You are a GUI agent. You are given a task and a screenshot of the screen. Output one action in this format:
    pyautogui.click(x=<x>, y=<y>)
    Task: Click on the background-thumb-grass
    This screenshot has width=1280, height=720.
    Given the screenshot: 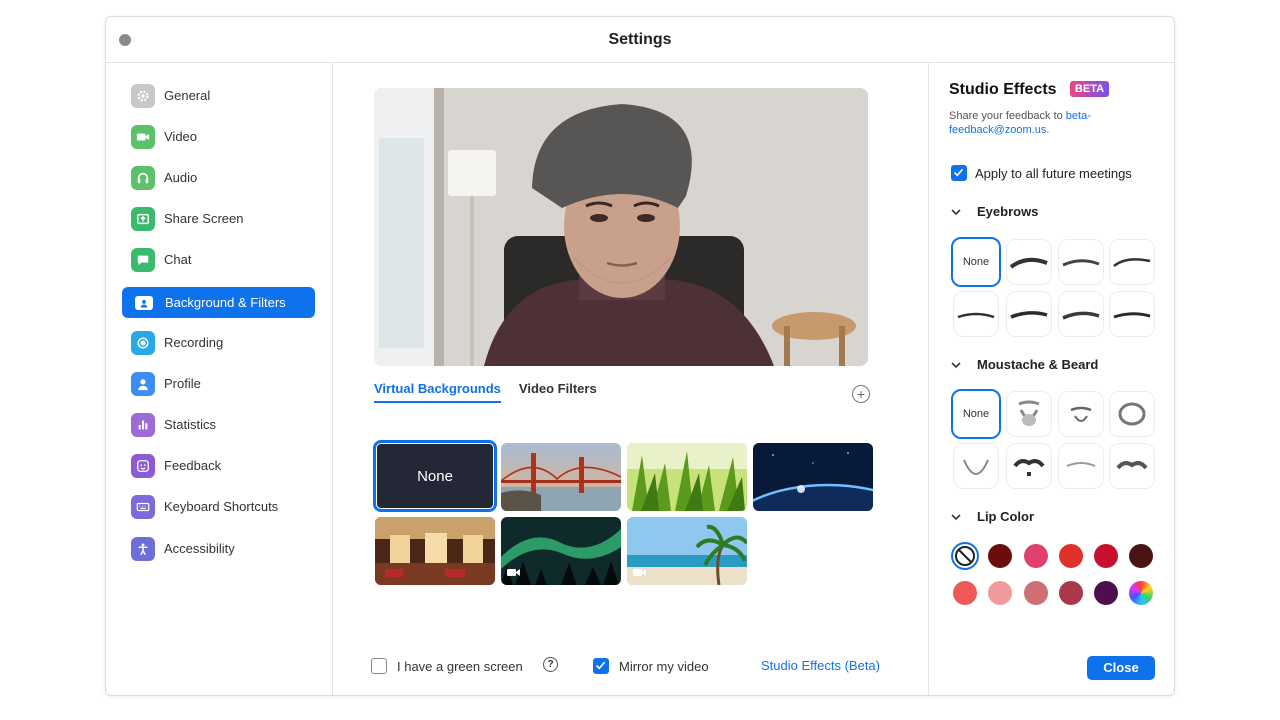 What is the action you would take?
    pyautogui.click(x=687, y=477)
    